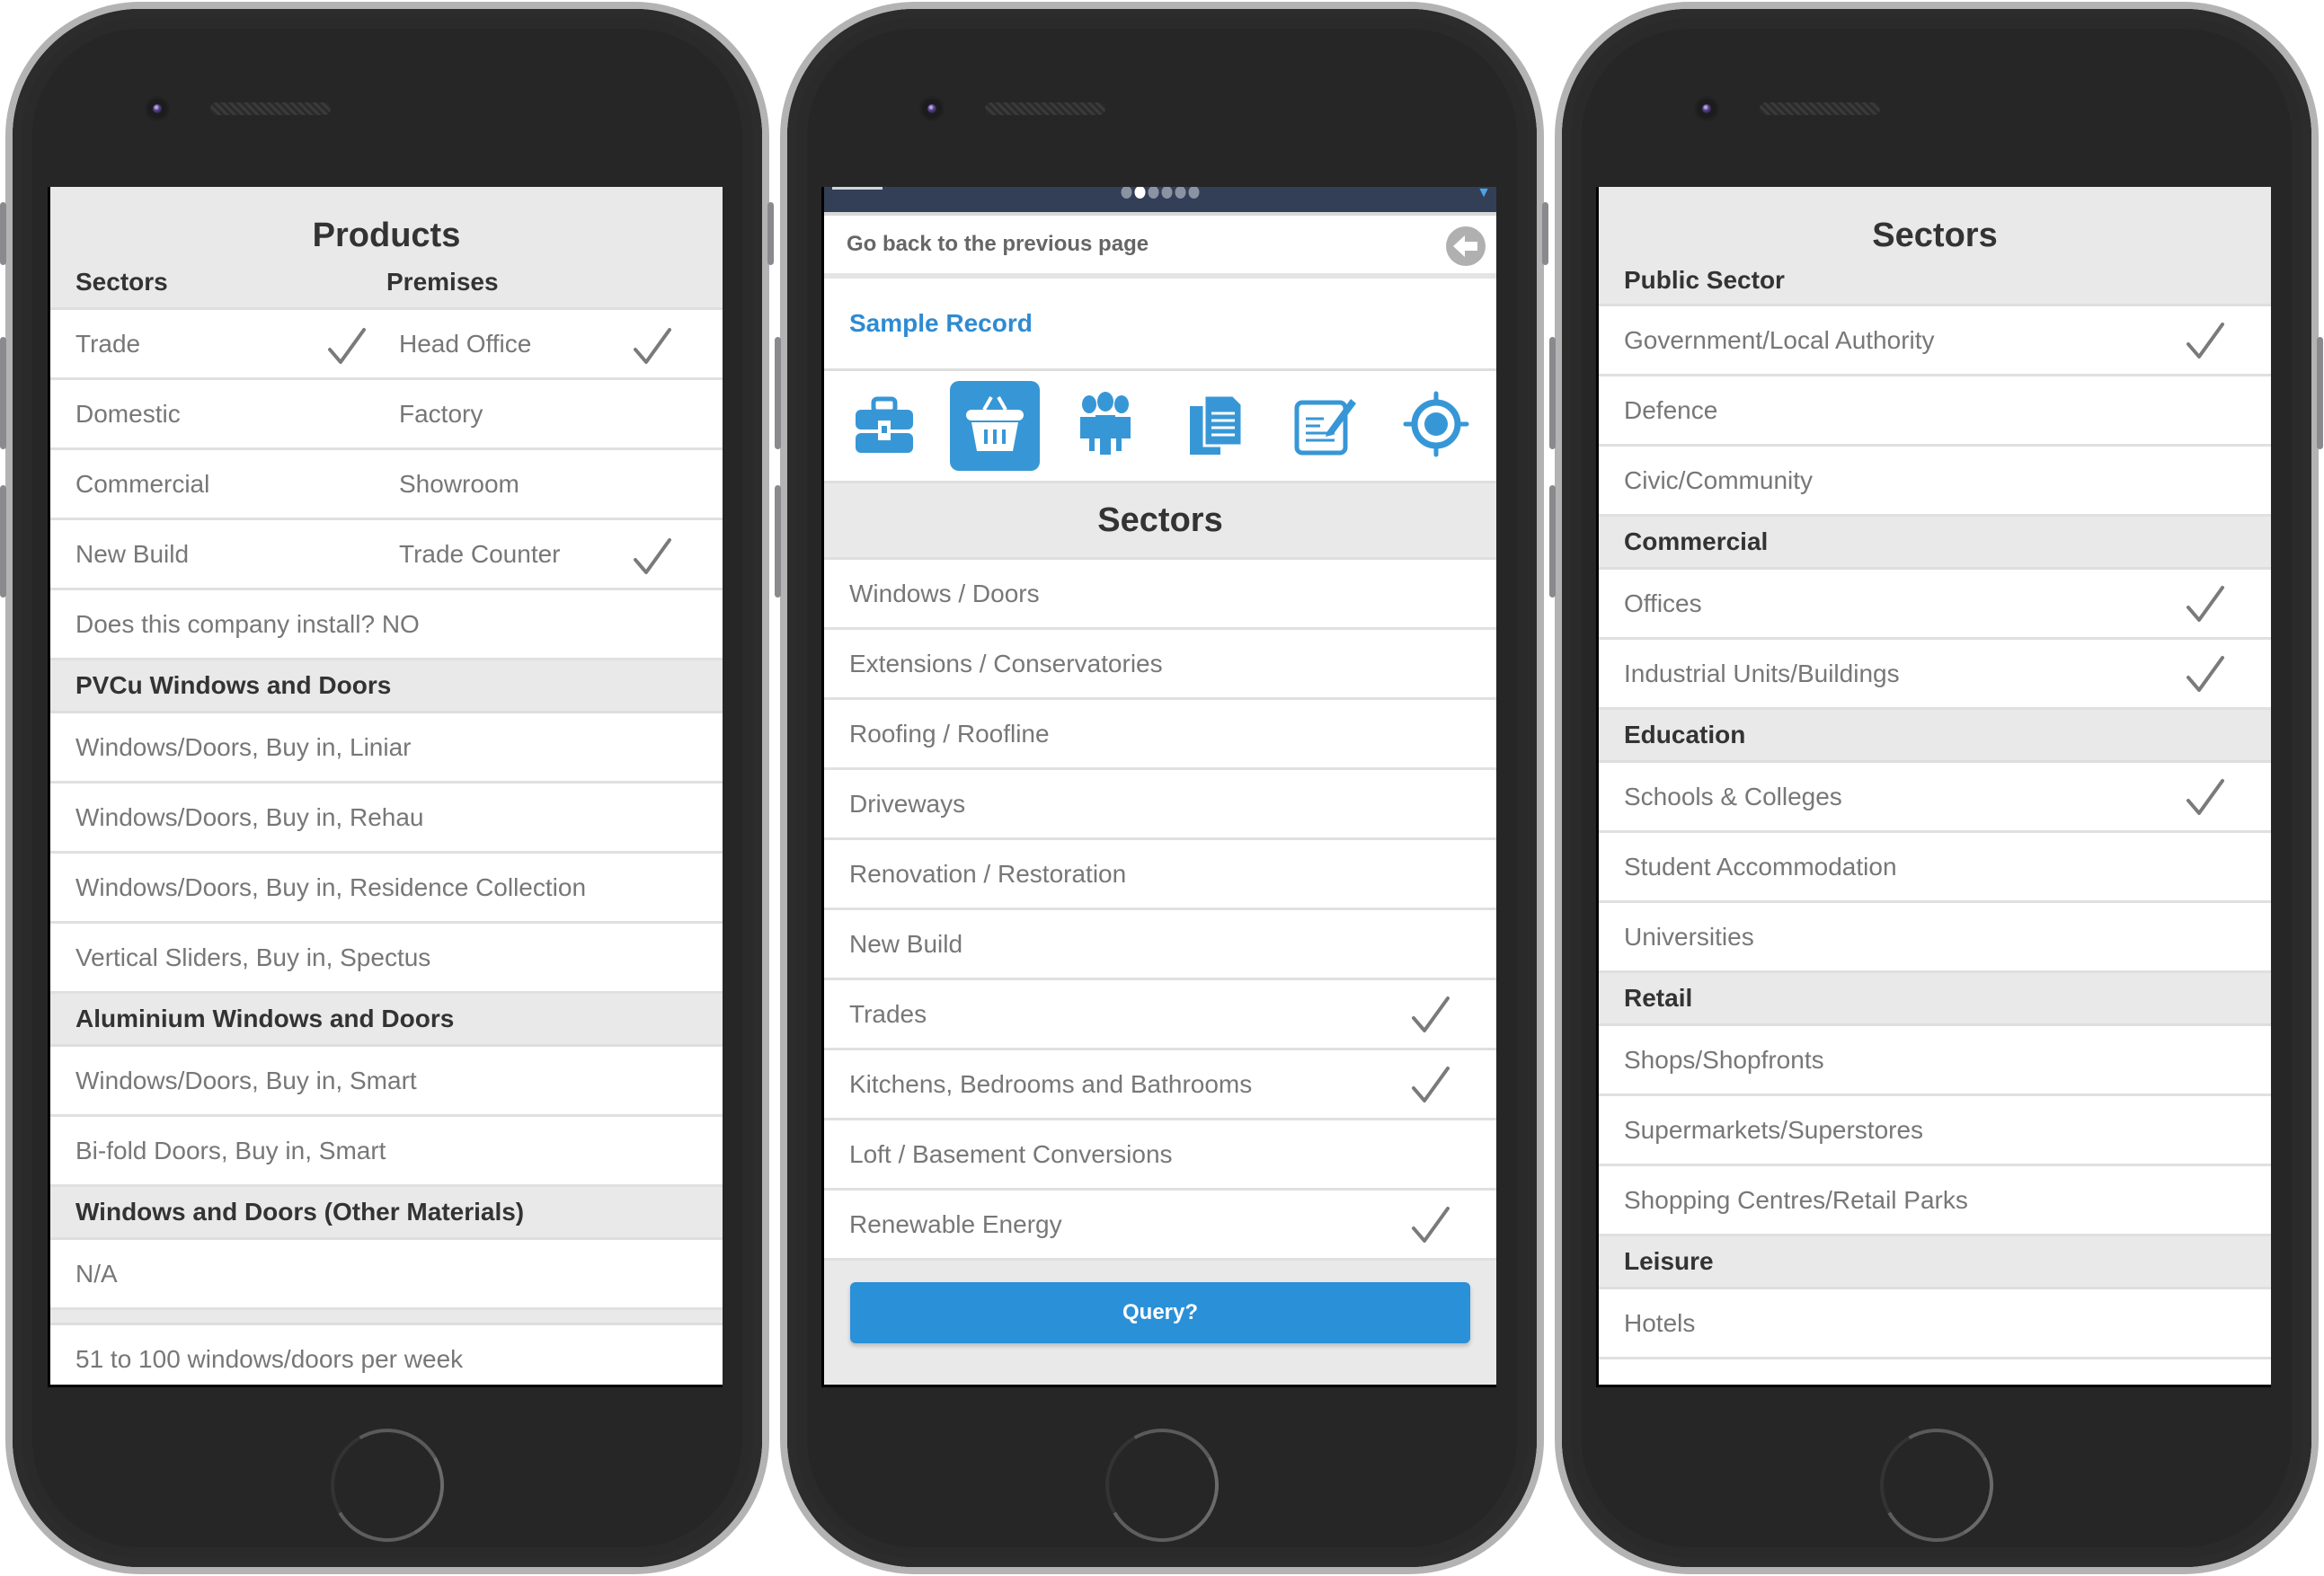  Describe the element at coordinates (1935, 605) in the screenshot. I see `sector-item: Offices` at that location.